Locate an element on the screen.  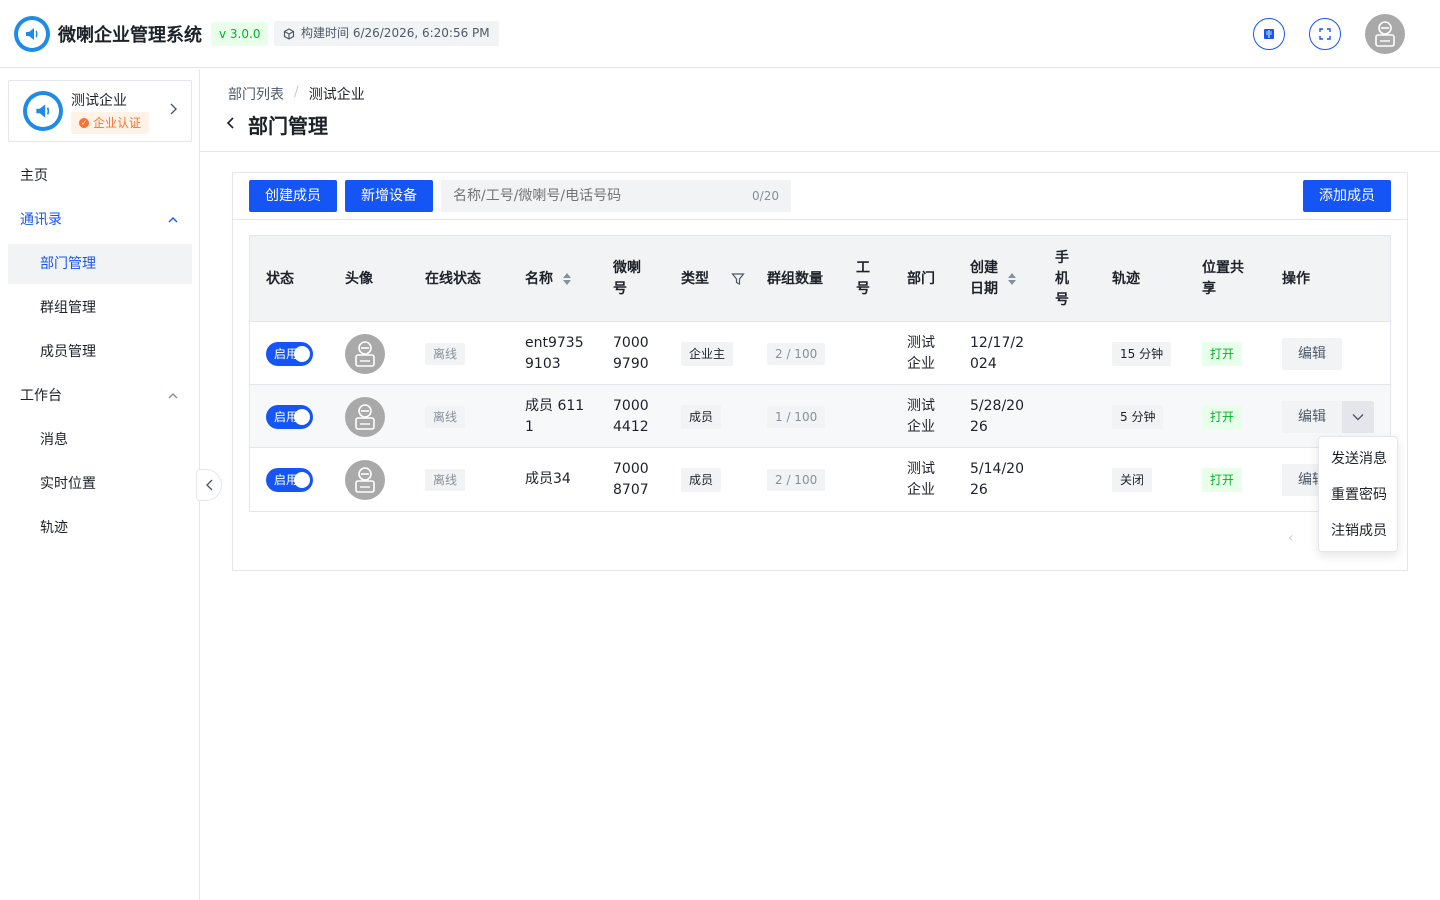
fullscreen-button is located at coordinates (1325, 34).